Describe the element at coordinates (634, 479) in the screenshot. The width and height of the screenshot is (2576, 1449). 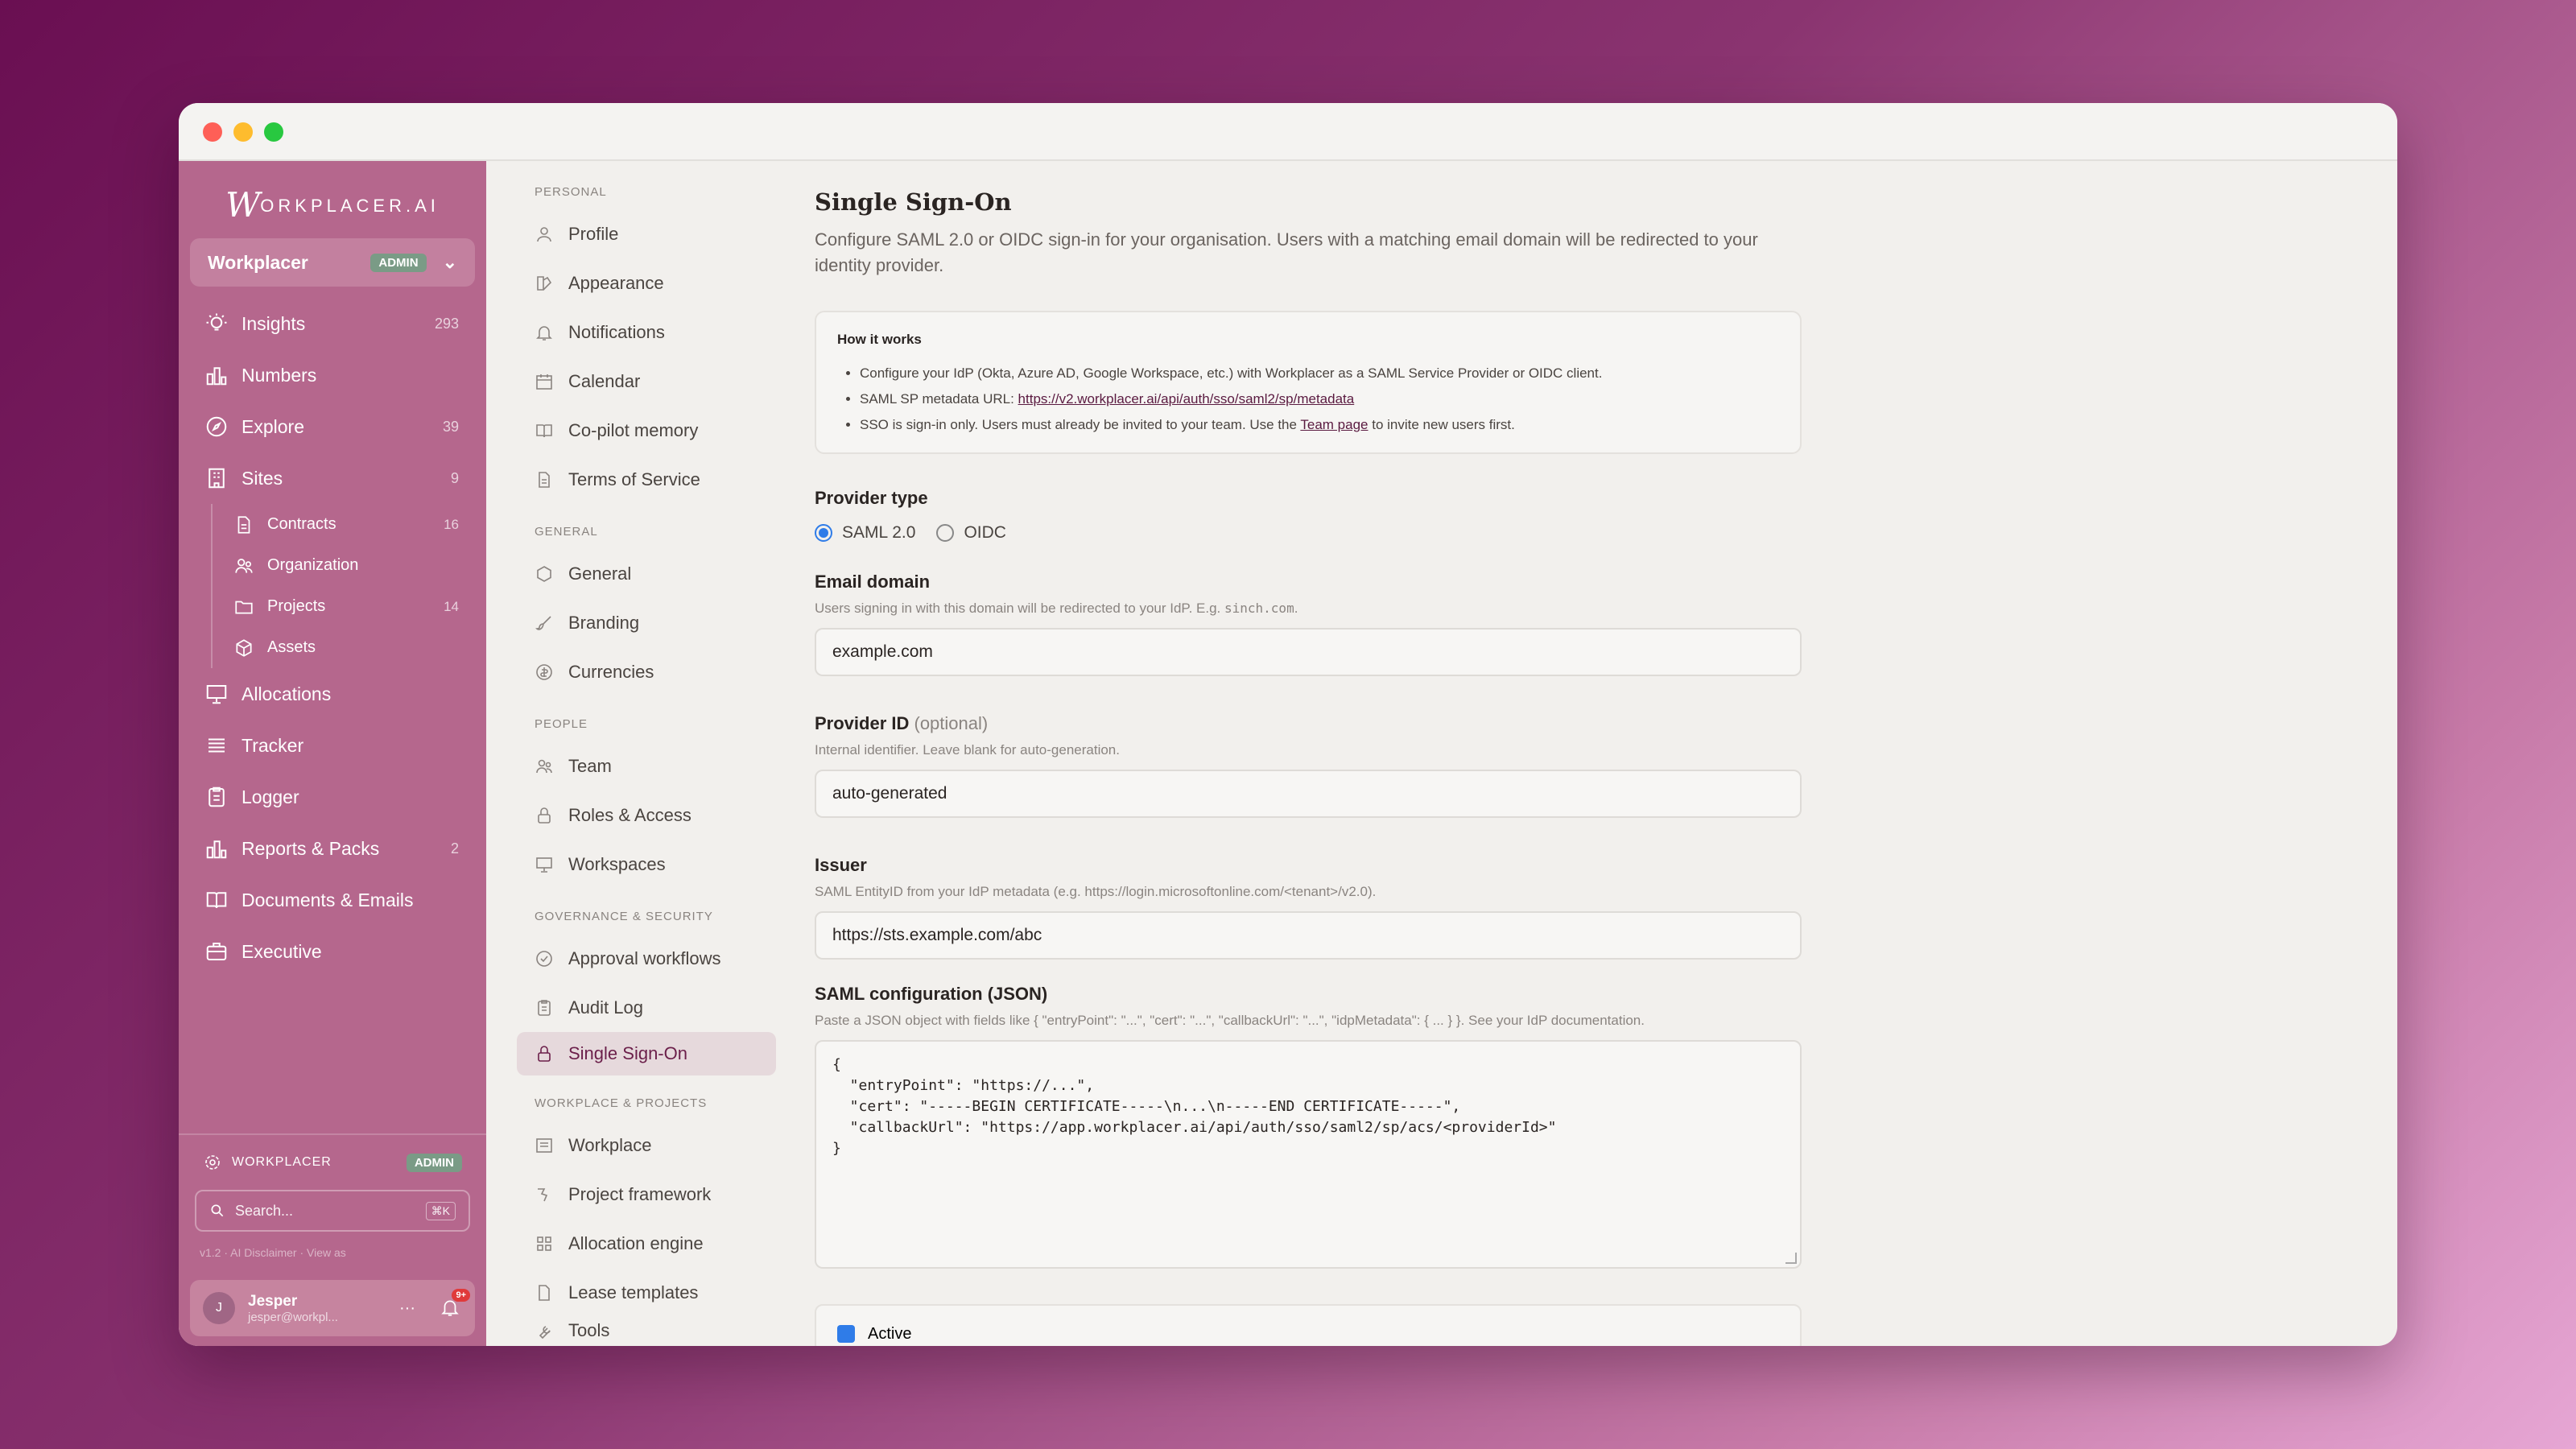
I see `settings-item-label: Terms of Service` at that location.